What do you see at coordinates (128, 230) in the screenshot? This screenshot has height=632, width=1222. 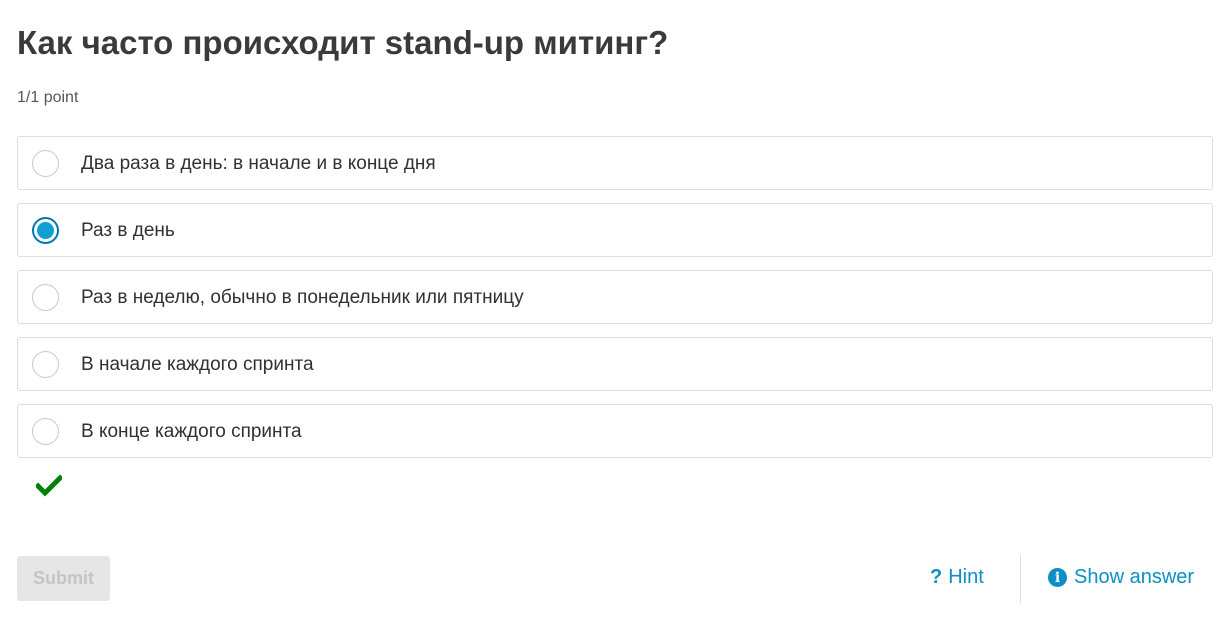 I see `option-label: Раз в день` at bounding box center [128, 230].